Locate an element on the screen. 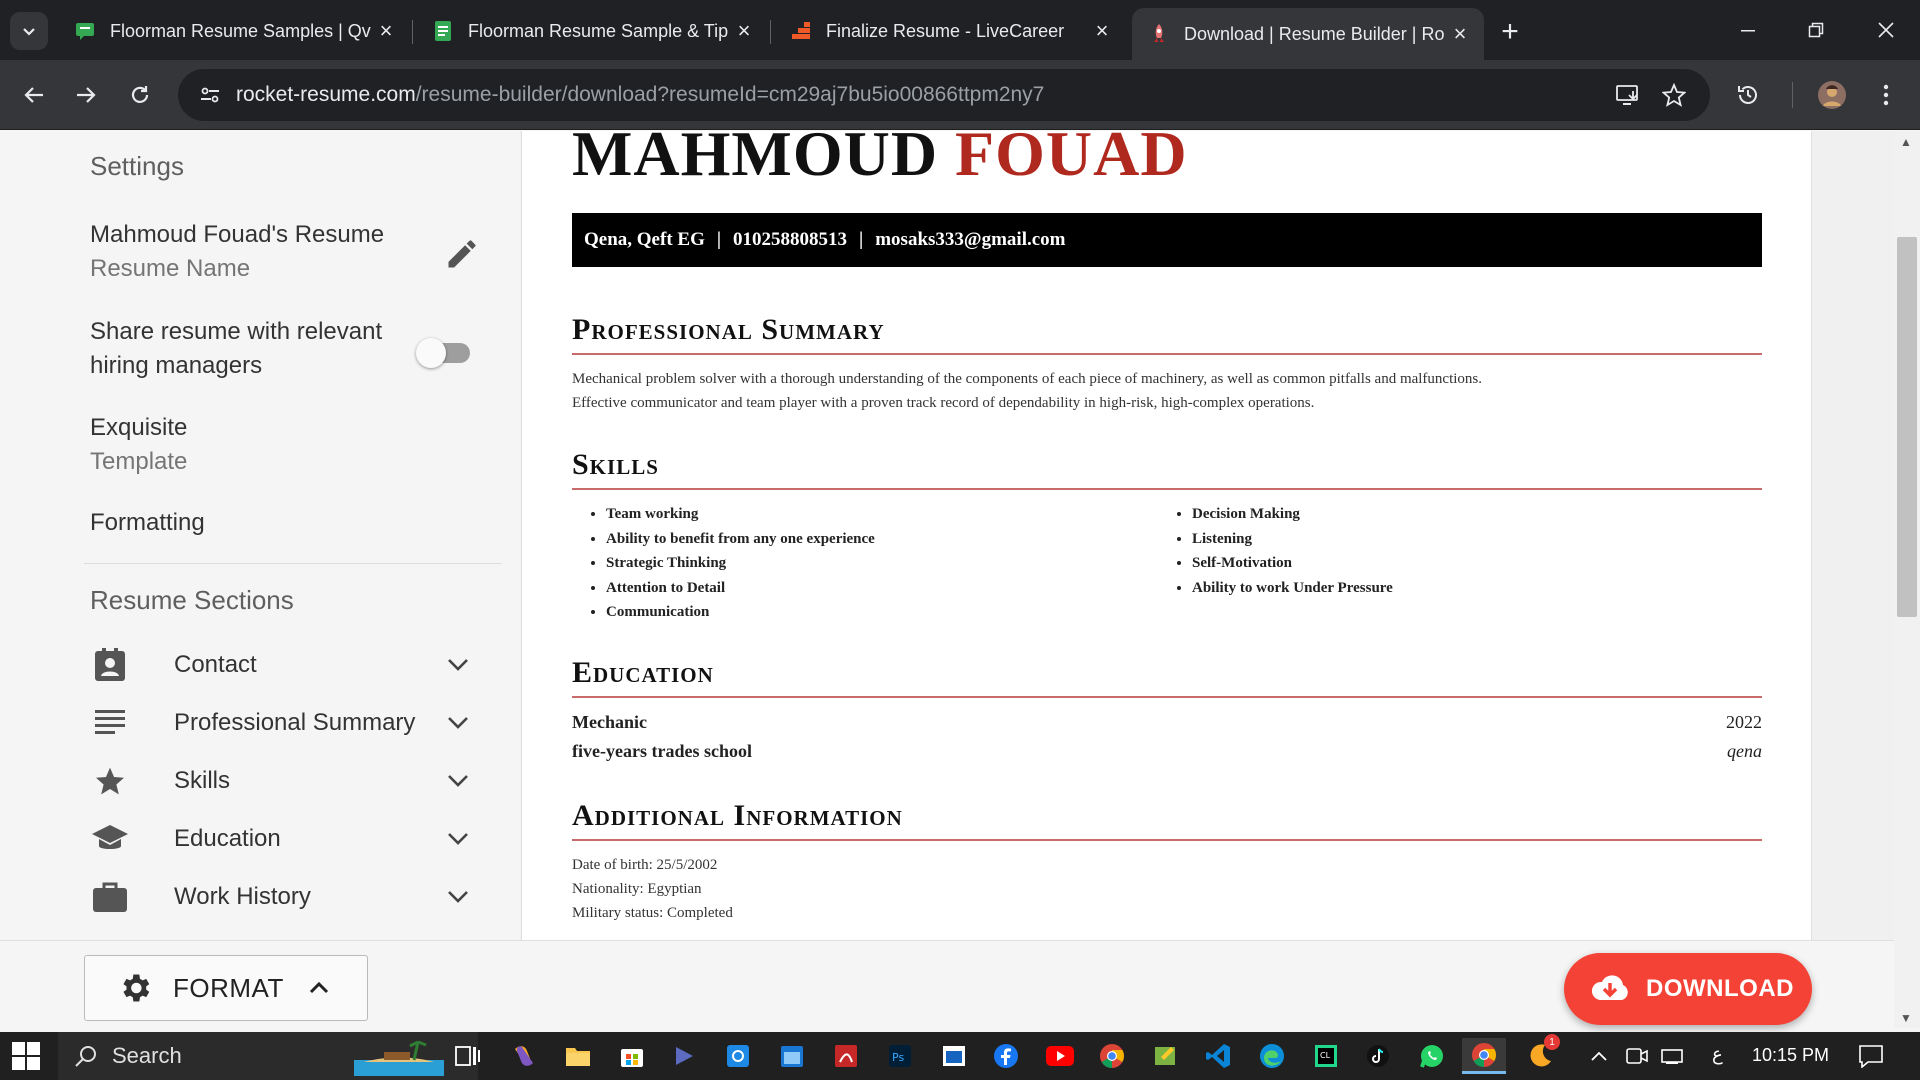  taskbar-clock: 10:15 PM is located at coordinates (1790, 1055).